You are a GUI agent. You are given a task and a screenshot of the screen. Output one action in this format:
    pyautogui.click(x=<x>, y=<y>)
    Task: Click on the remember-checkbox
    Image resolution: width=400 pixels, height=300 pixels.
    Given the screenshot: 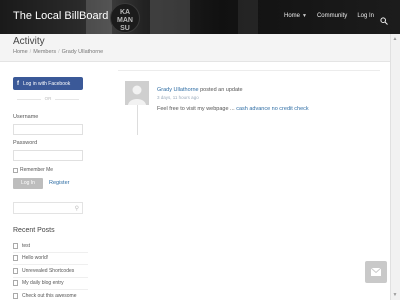 What is the action you would take?
    pyautogui.click(x=15, y=170)
    